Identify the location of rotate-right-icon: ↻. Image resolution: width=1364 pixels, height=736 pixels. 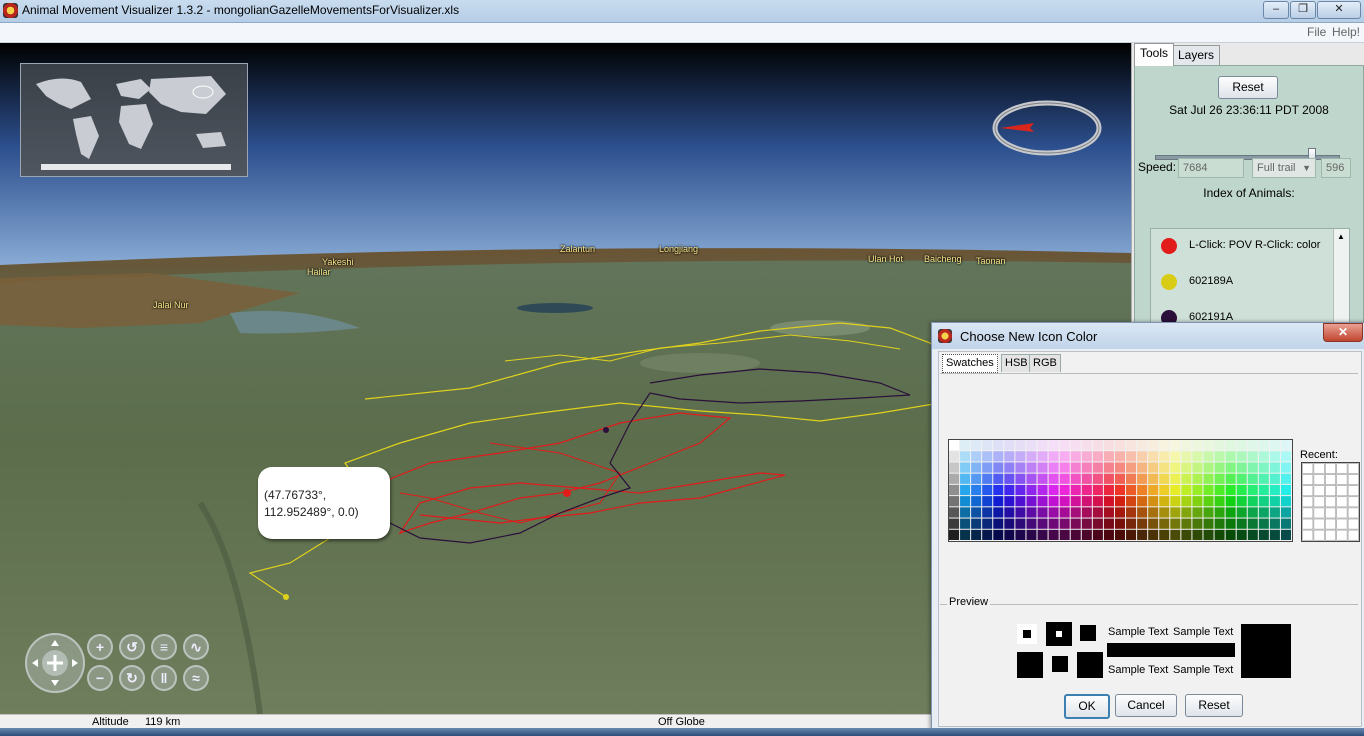
(132, 678).